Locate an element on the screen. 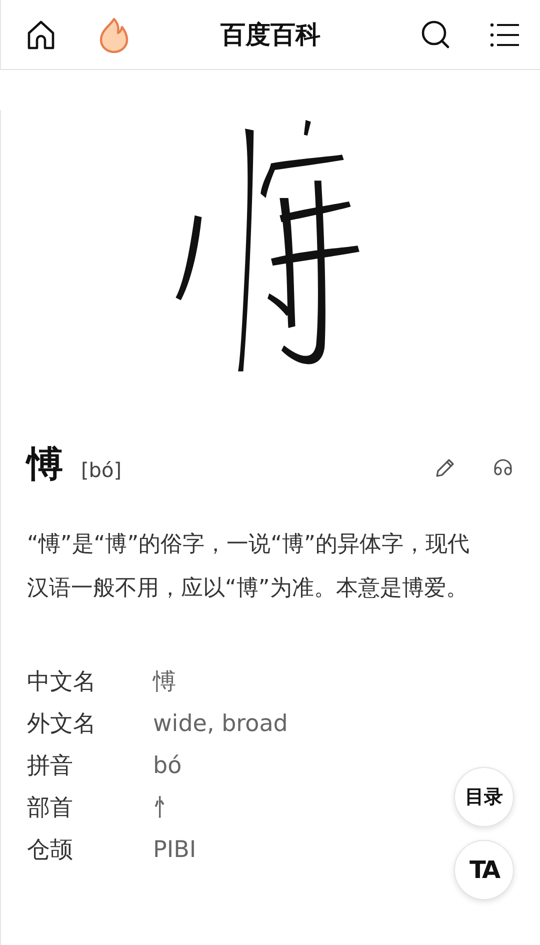 Image resolution: width=540 pixels, height=945 pixels. text-size-button: TA is located at coordinates (484, 870).